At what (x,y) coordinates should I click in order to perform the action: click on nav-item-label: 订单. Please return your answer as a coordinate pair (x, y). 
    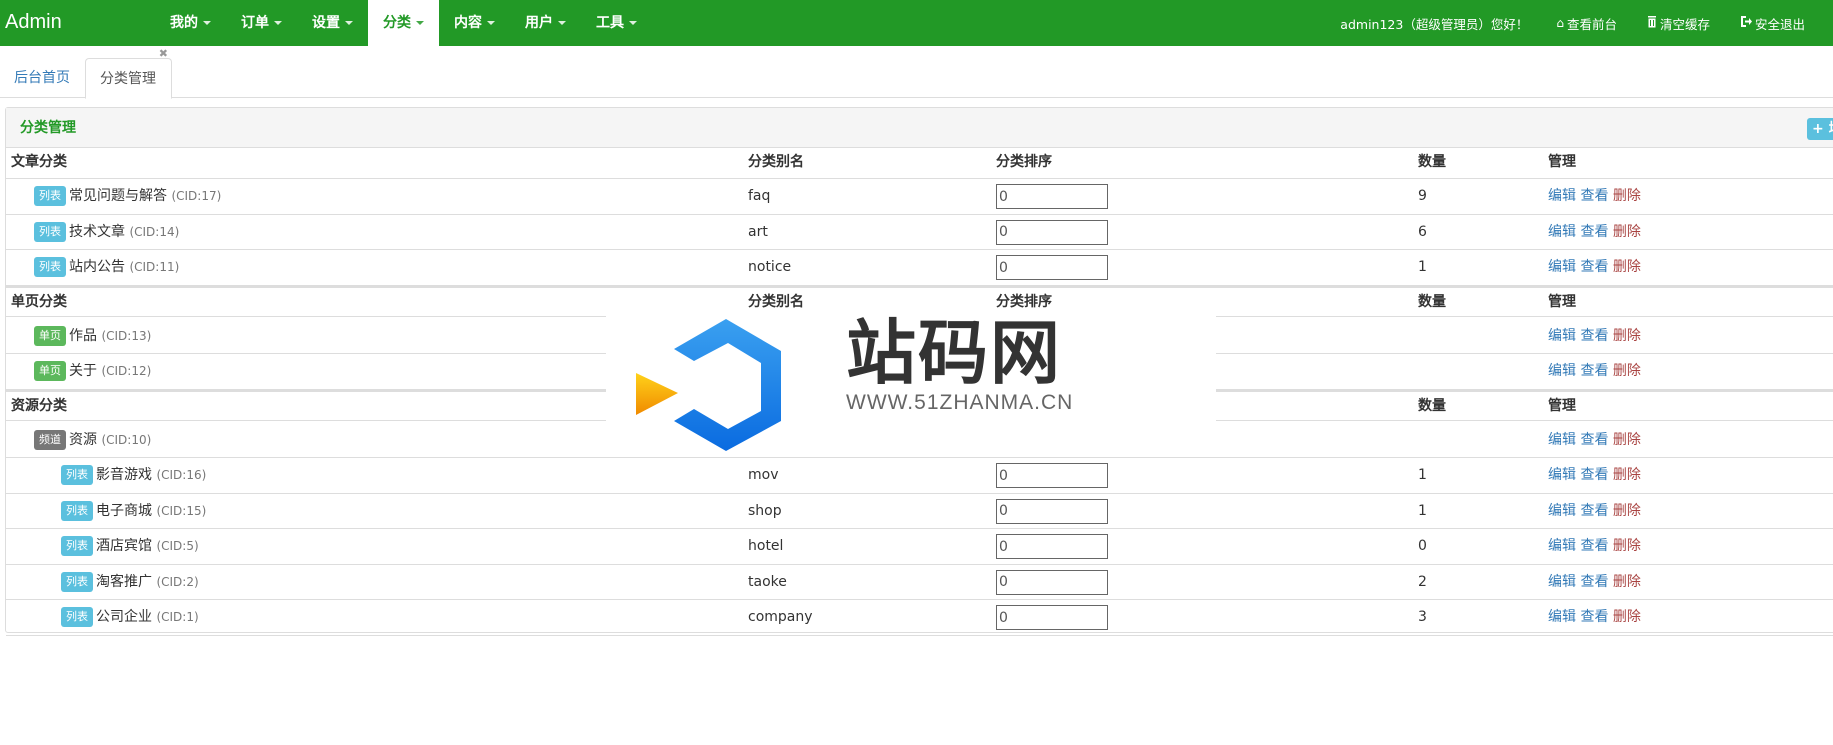
    Looking at the image, I should click on (255, 23).